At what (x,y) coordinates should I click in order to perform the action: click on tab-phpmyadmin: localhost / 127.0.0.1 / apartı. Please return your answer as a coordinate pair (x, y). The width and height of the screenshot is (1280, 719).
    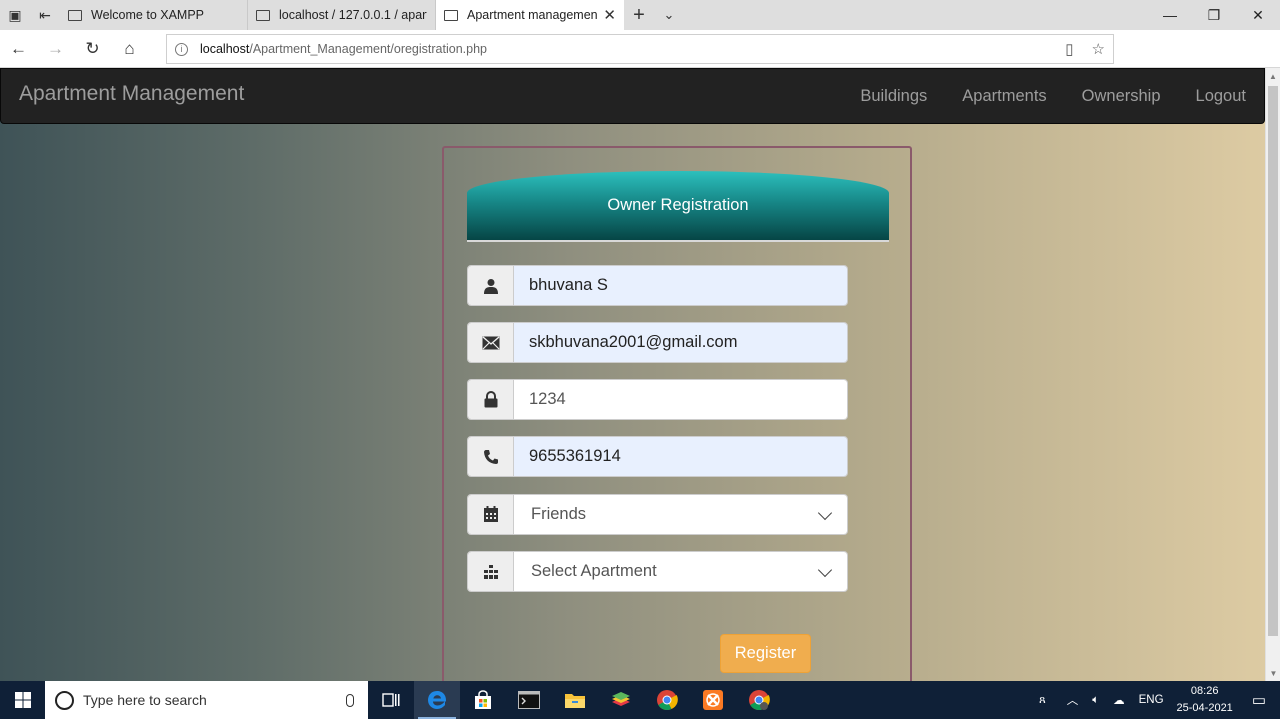
    Looking at the image, I should click on (342, 15).